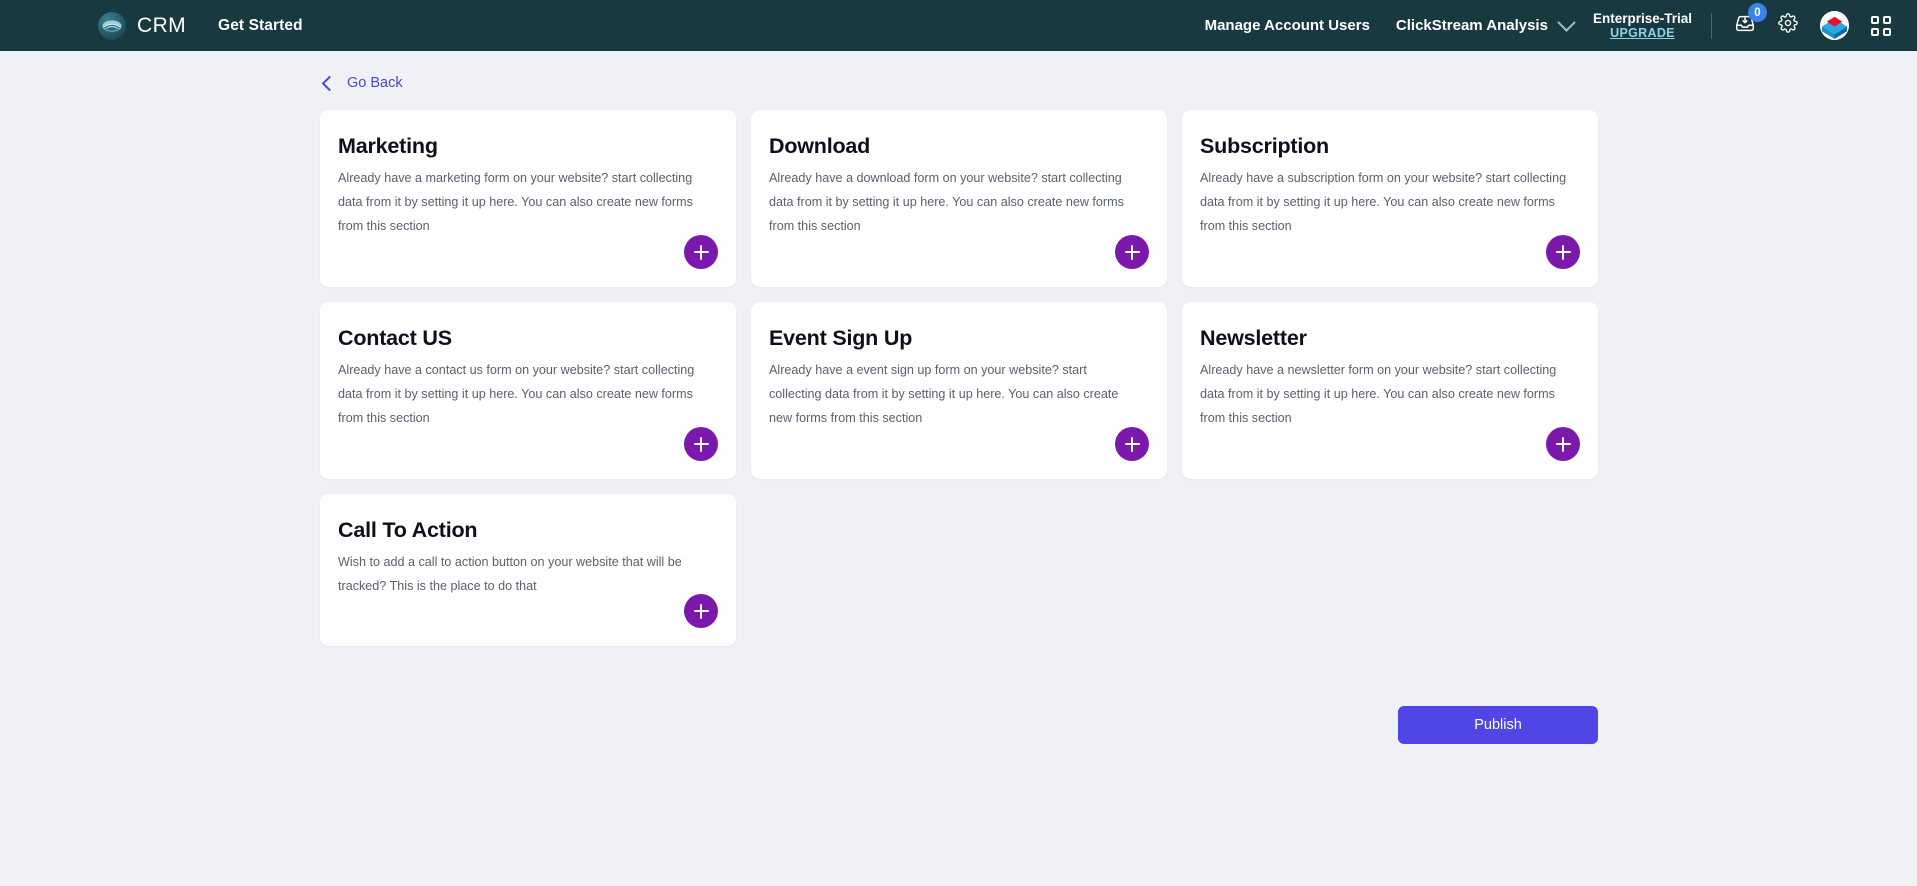 The width and height of the screenshot is (1917, 886). I want to click on card-title: Marketing, so click(388, 146).